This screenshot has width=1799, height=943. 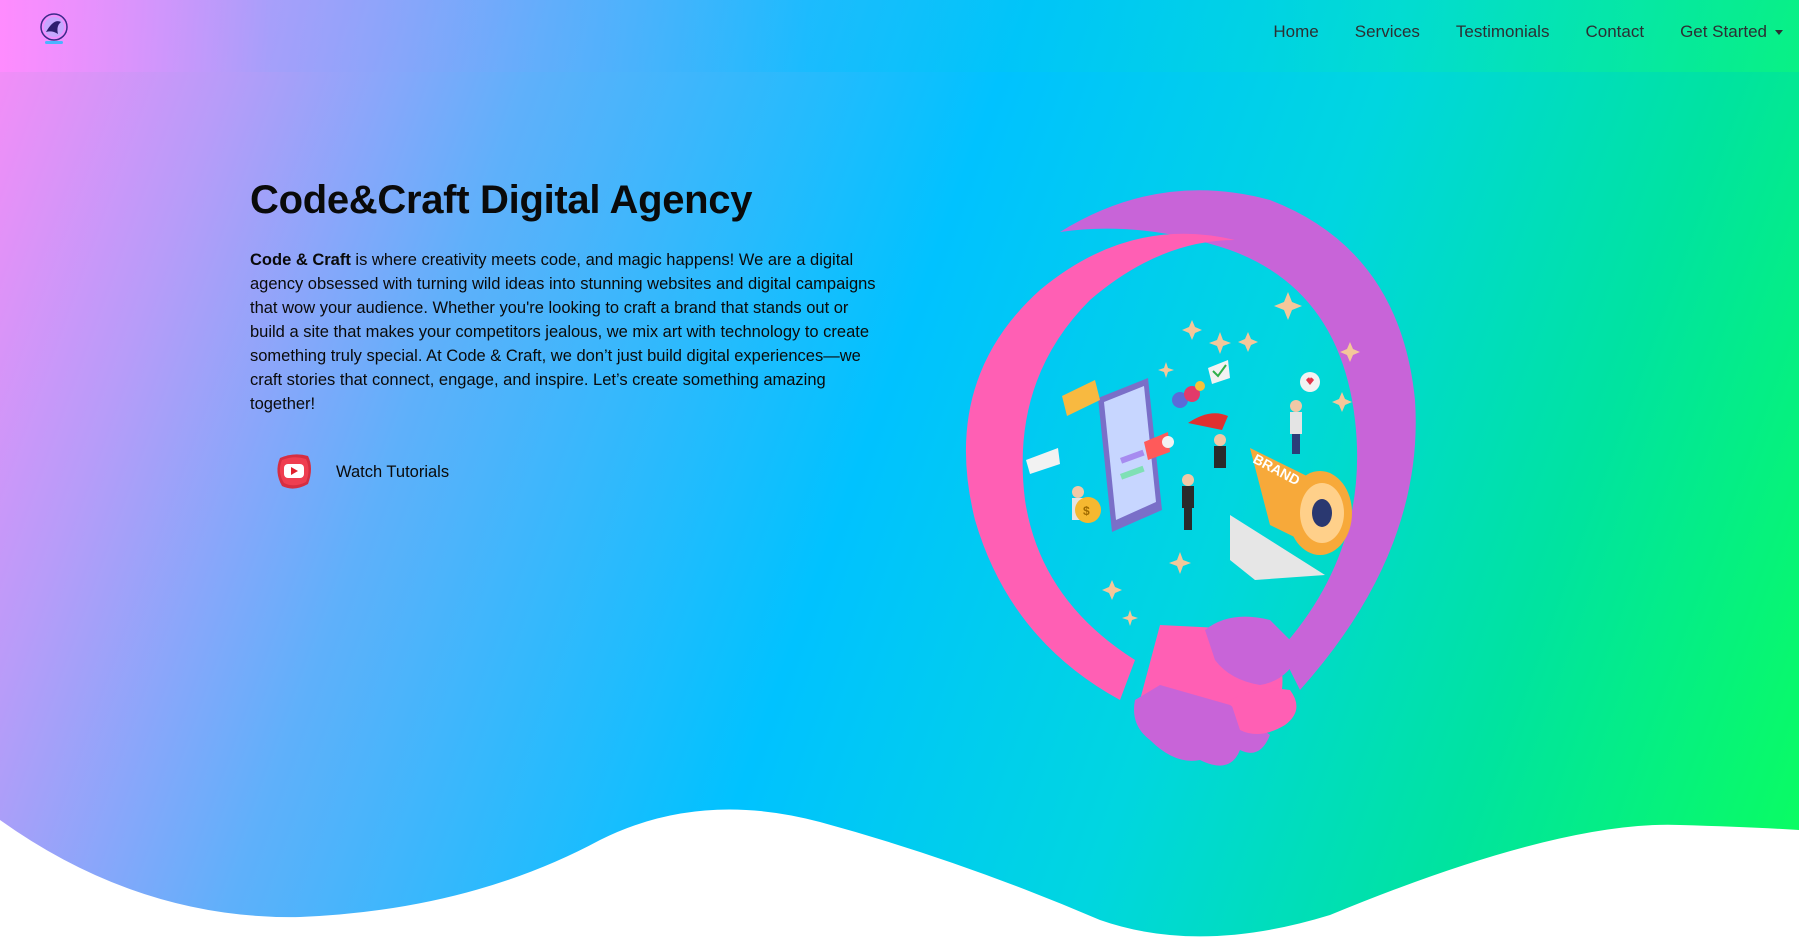 I want to click on nav-link-testimonials: Testimonials, so click(x=1503, y=32).